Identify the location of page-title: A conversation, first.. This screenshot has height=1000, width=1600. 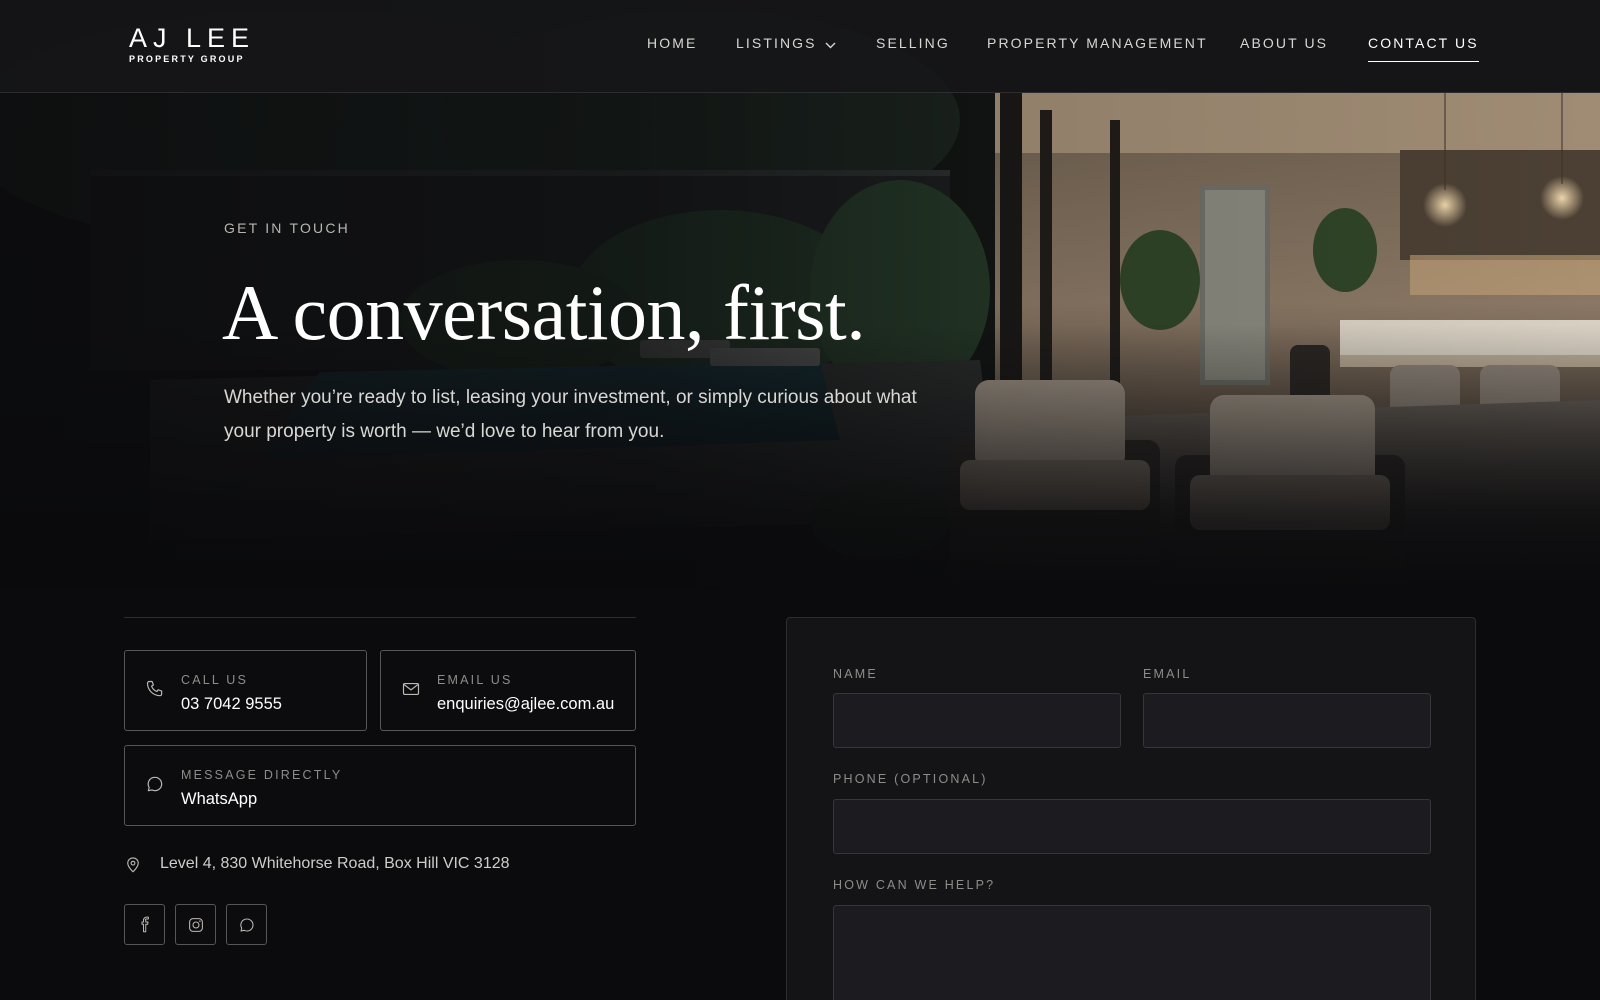
(544, 312).